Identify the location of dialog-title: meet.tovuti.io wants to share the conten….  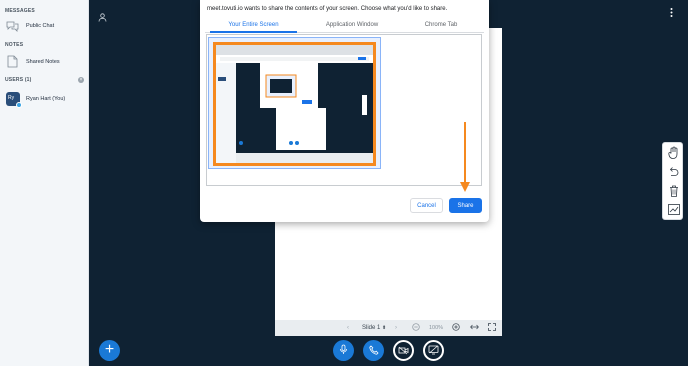
(327, 9).